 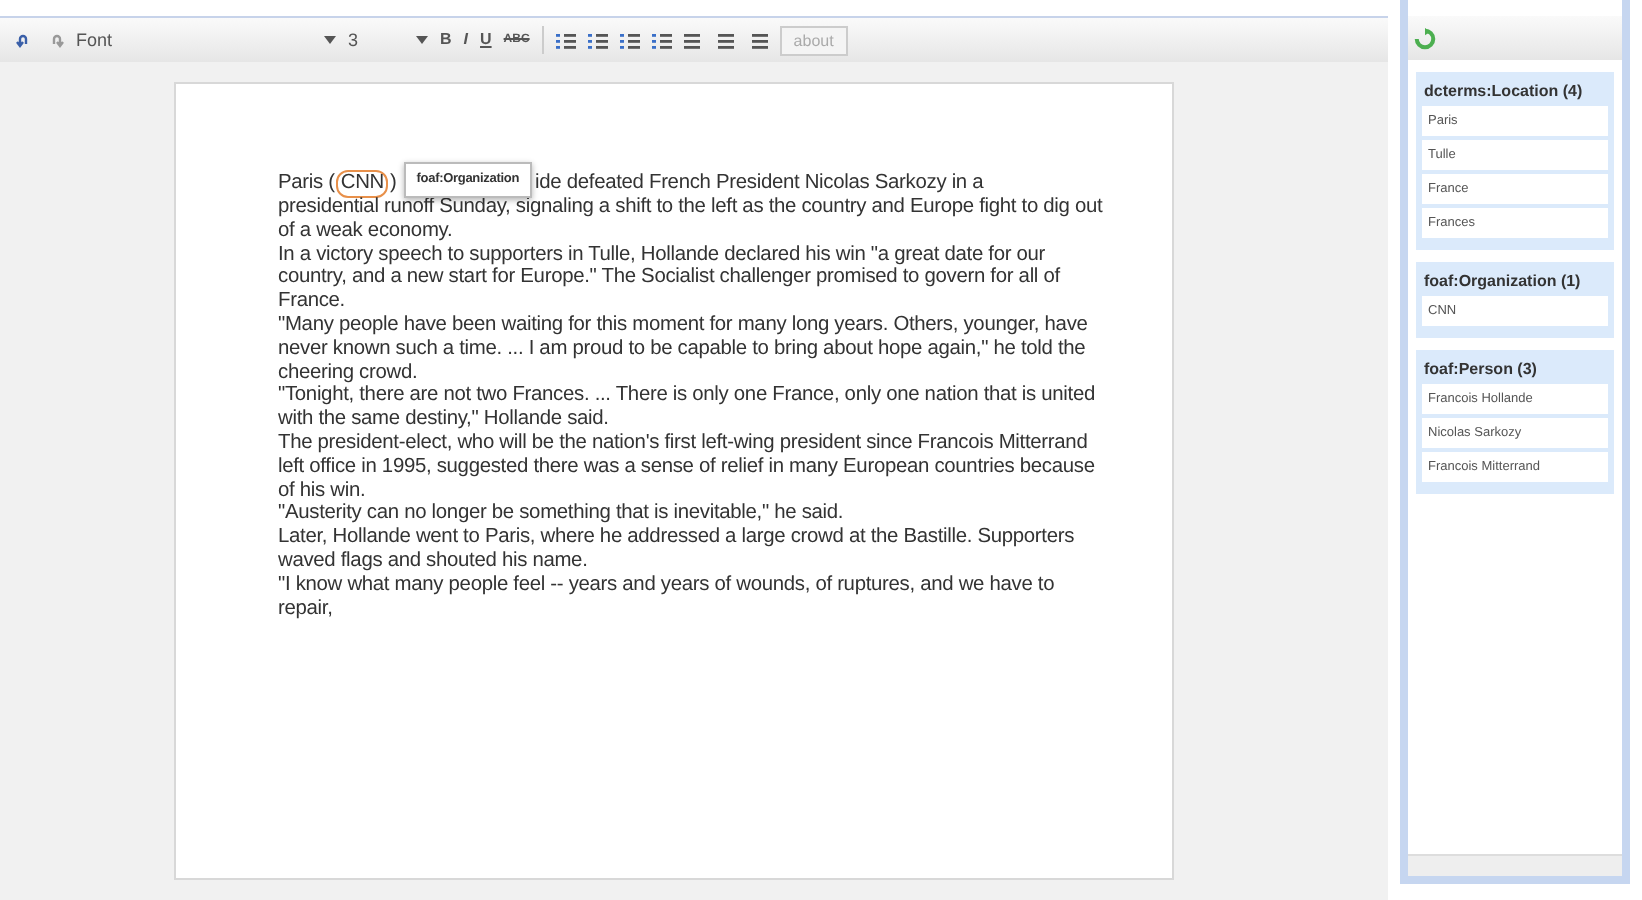 What do you see at coordinates (688, 408) in the screenshot?
I see `paragraph: "Tonight, there are not two Frances. ... There is only one France, only one nation that is united with the same destiny," Hollande said.` at bounding box center [688, 408].